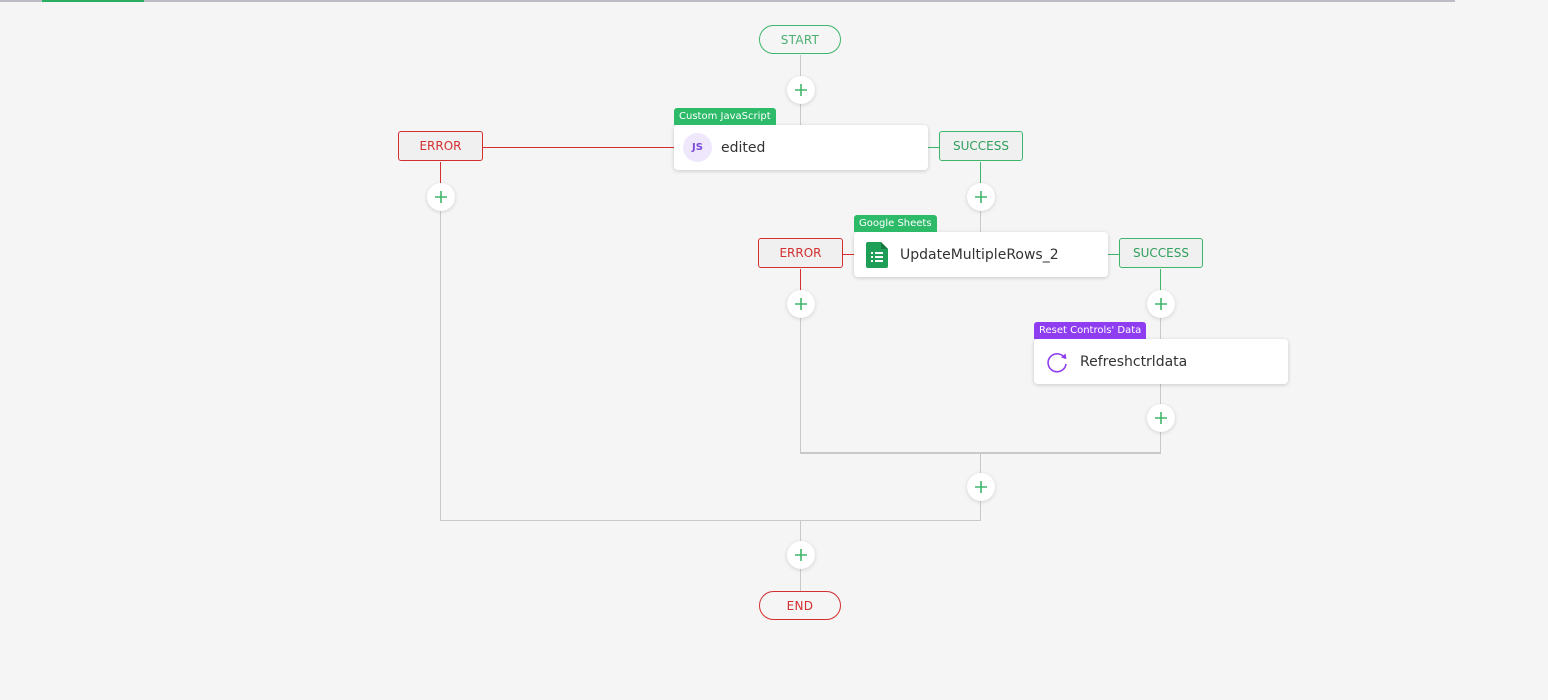 The image size is (1548, 700). Describe the element at coordinates (710, 520) in the screenshot. I see `merge-line` at that location.